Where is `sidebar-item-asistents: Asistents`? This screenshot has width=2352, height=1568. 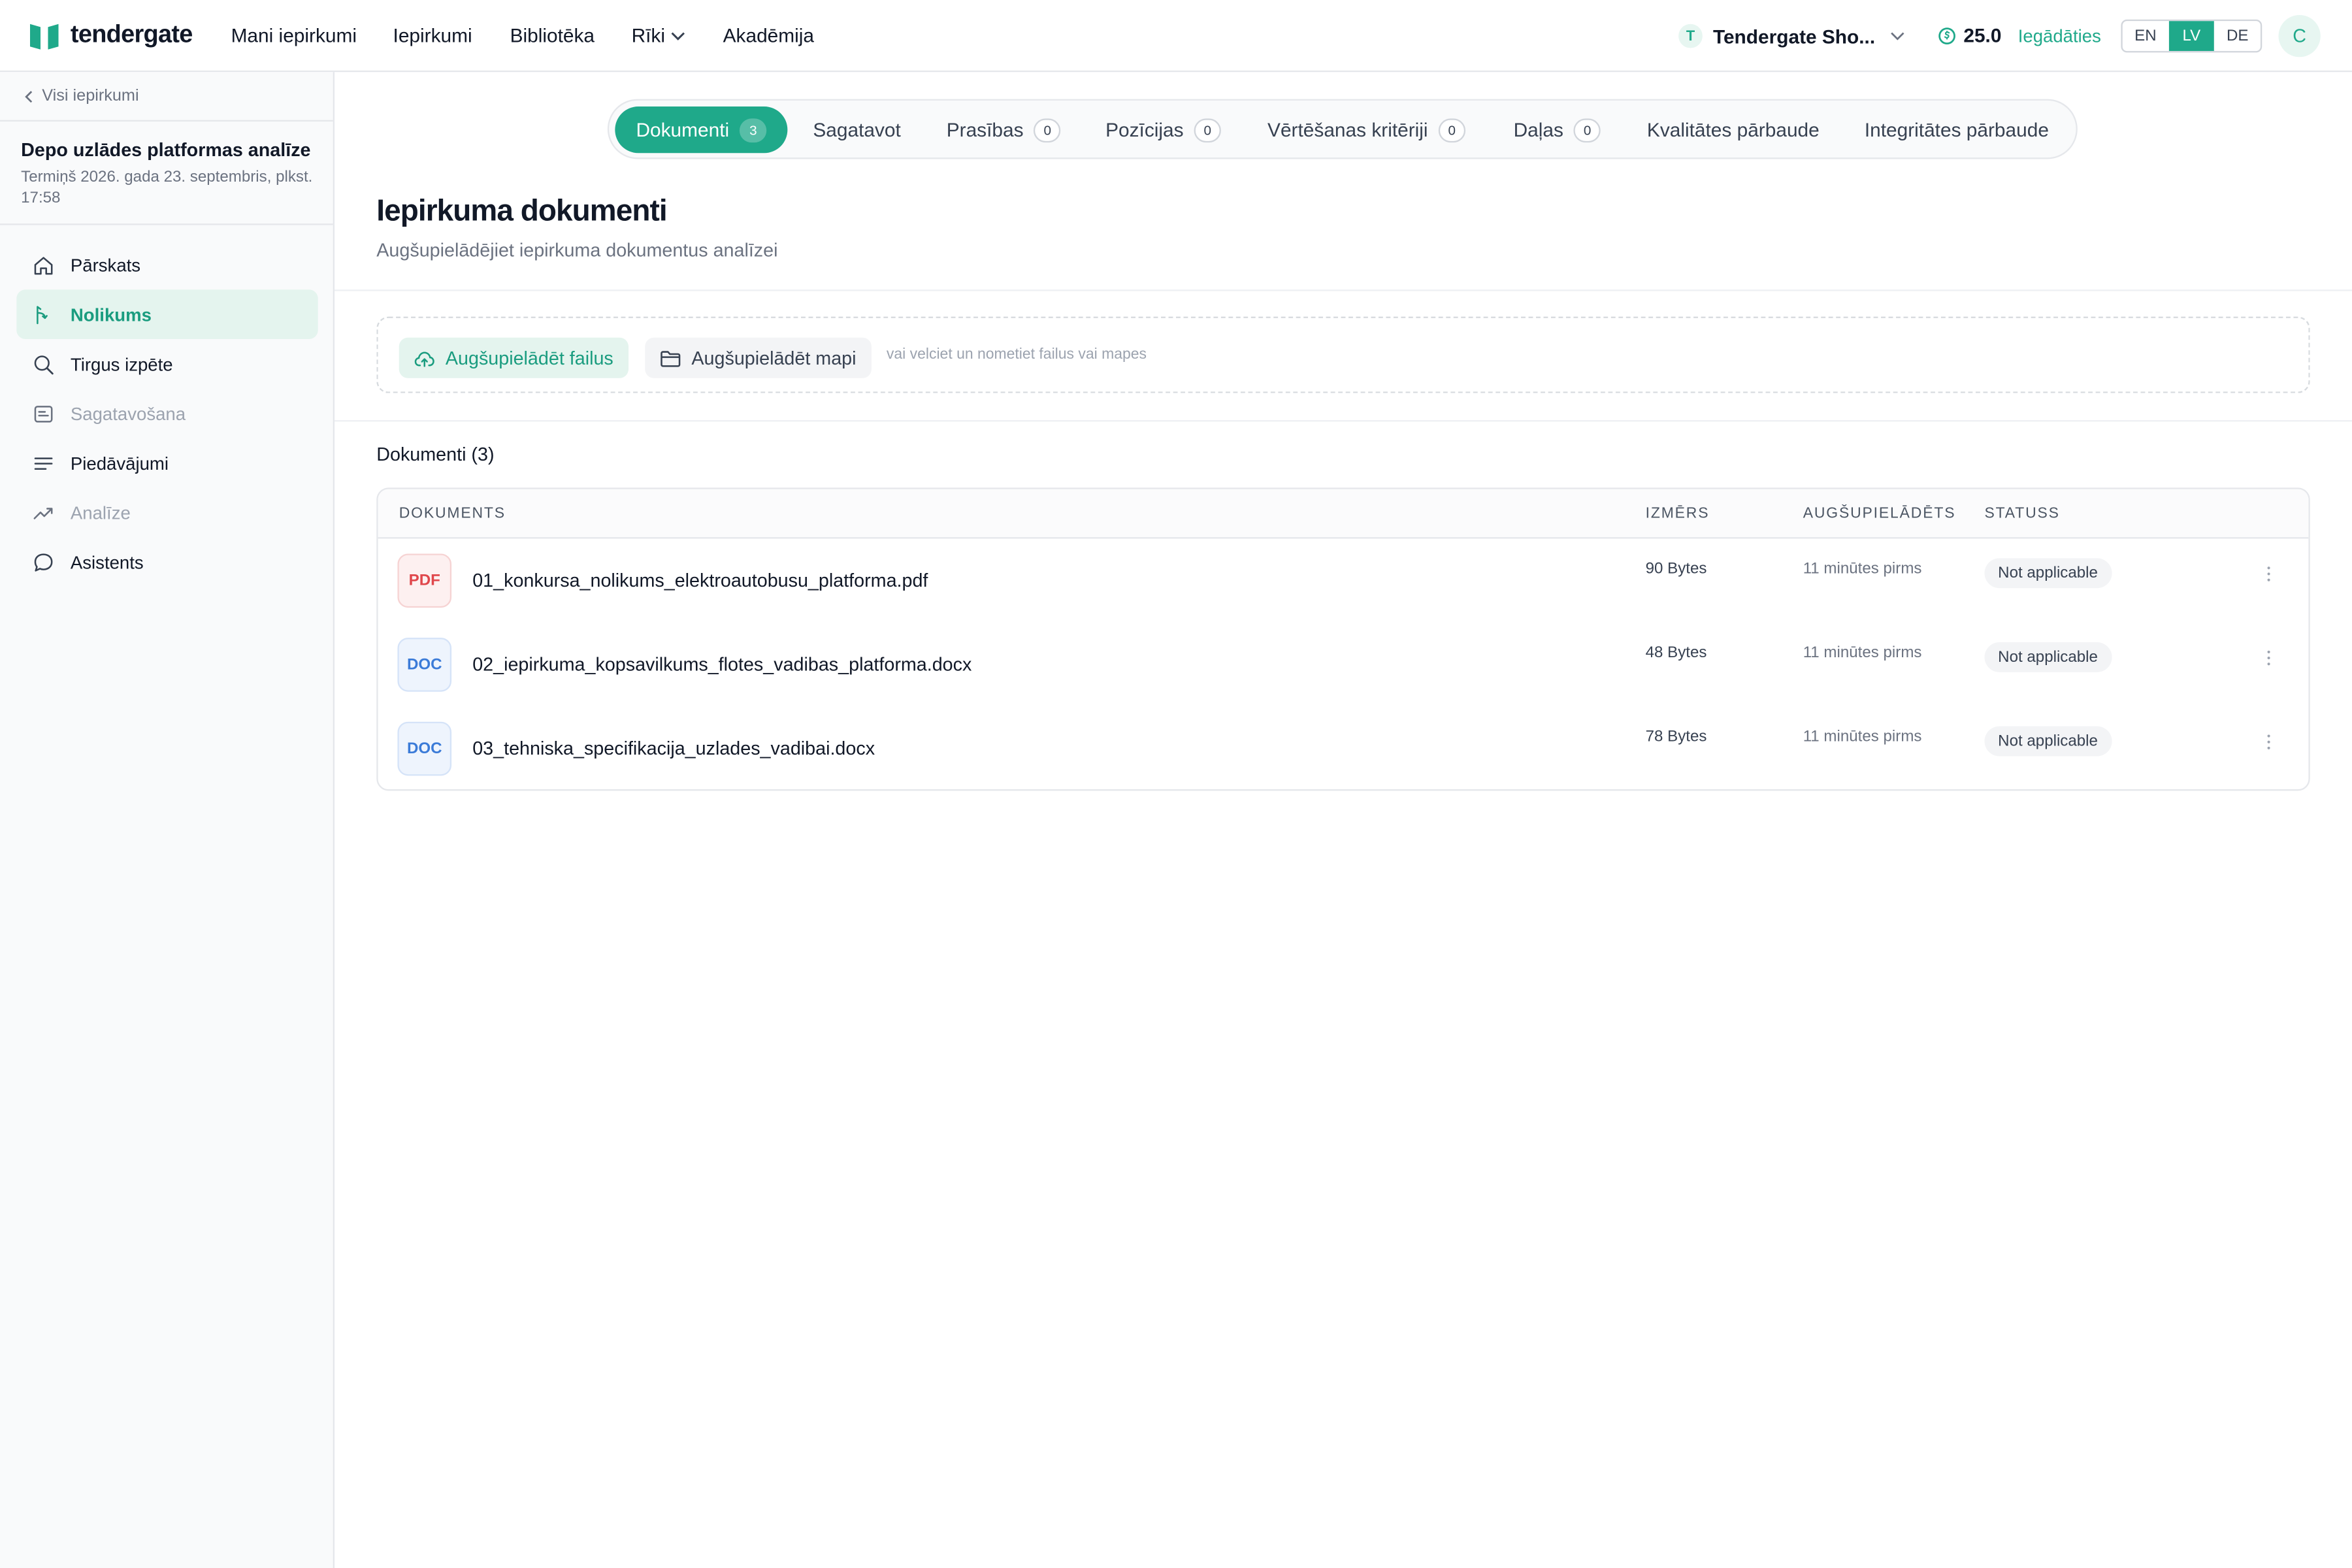
sidebar-item-asistents: Asistents is located at coordinates (167, 562).